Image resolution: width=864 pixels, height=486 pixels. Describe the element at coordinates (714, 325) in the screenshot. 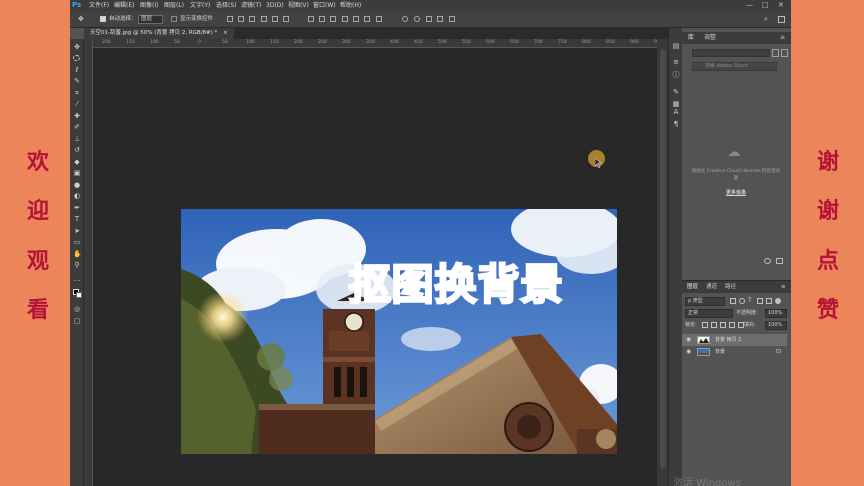

I see `lock-pixels-icon` at that location.